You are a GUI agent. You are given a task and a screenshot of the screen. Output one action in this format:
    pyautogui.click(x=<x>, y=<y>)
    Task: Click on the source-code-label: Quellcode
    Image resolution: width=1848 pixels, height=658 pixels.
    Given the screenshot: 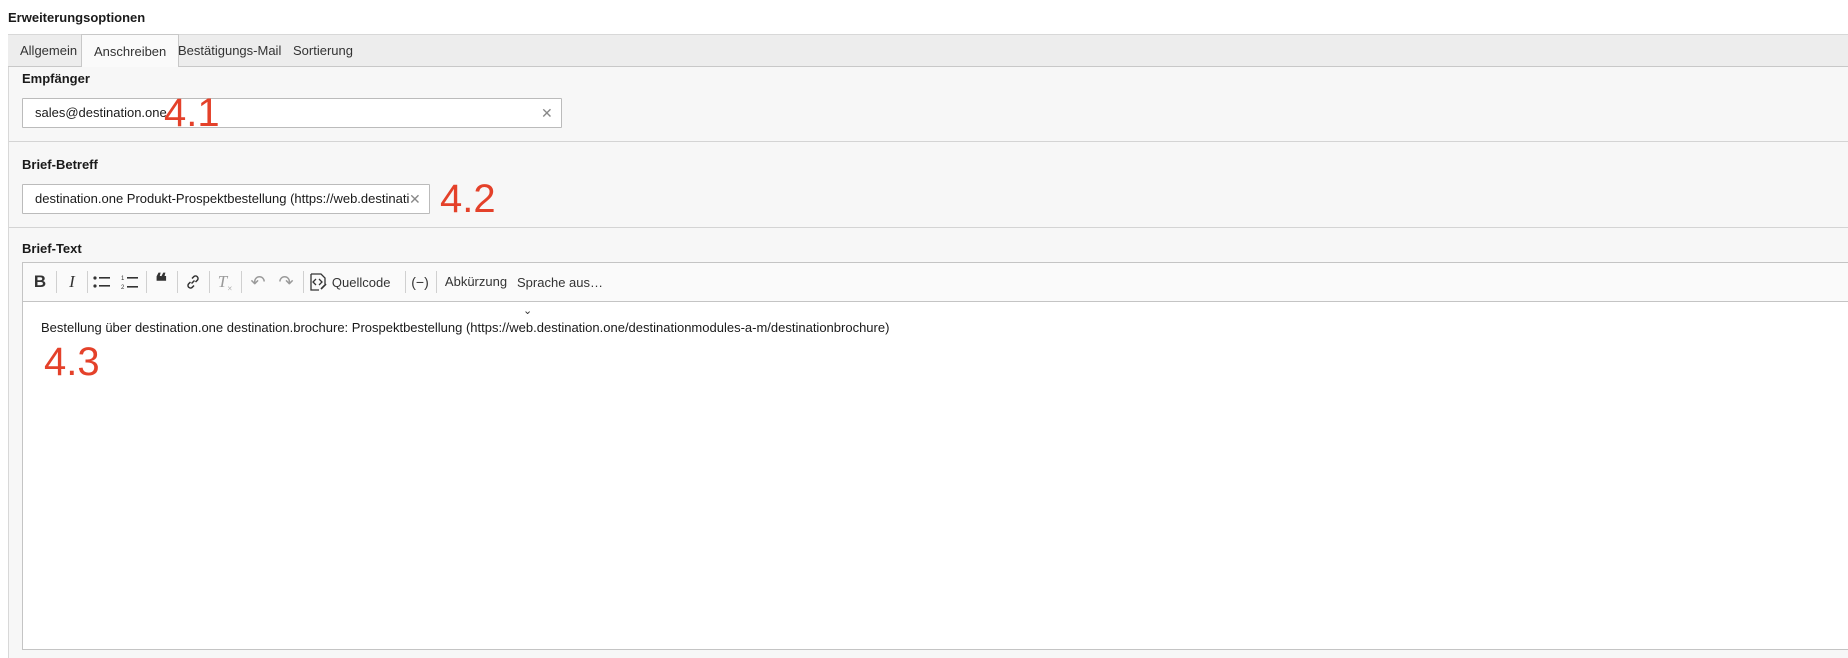 What is the action you would take?
    pyautogui.click(x=361, y=282)
    